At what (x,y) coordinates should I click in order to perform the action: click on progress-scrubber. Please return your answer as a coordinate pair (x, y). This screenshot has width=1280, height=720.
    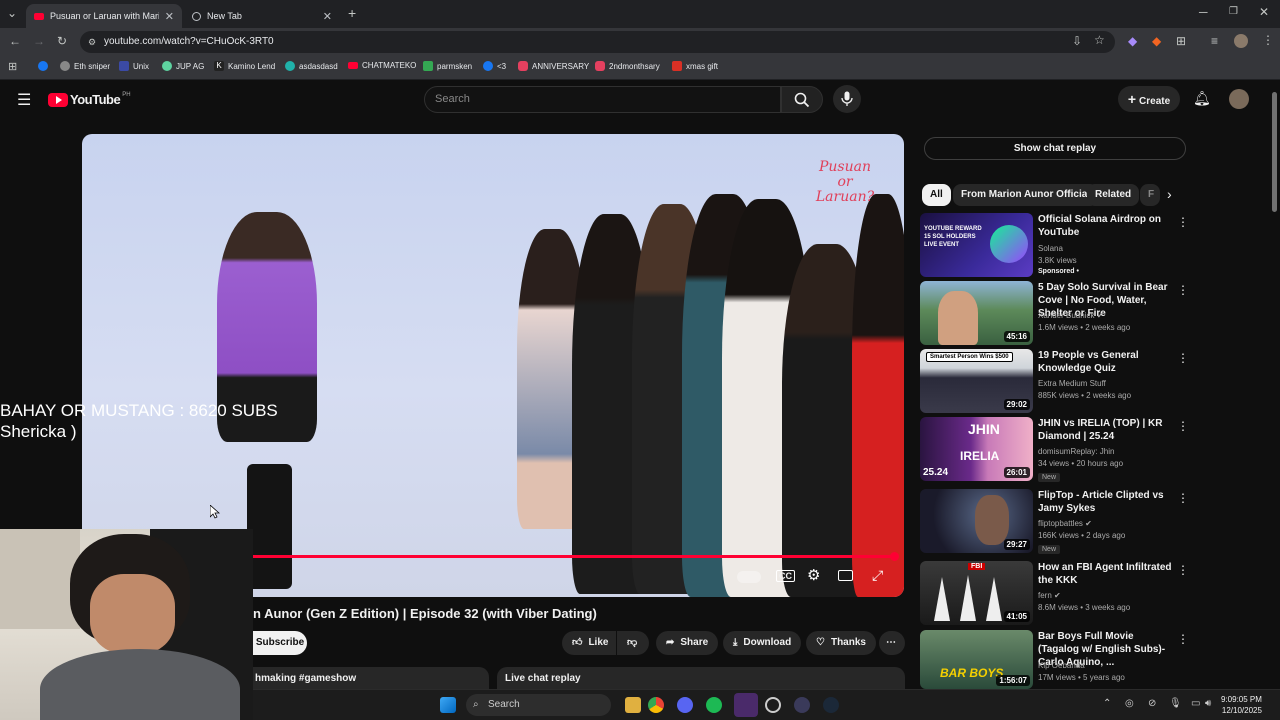
    Looking at the image, I should click on (894, 556).